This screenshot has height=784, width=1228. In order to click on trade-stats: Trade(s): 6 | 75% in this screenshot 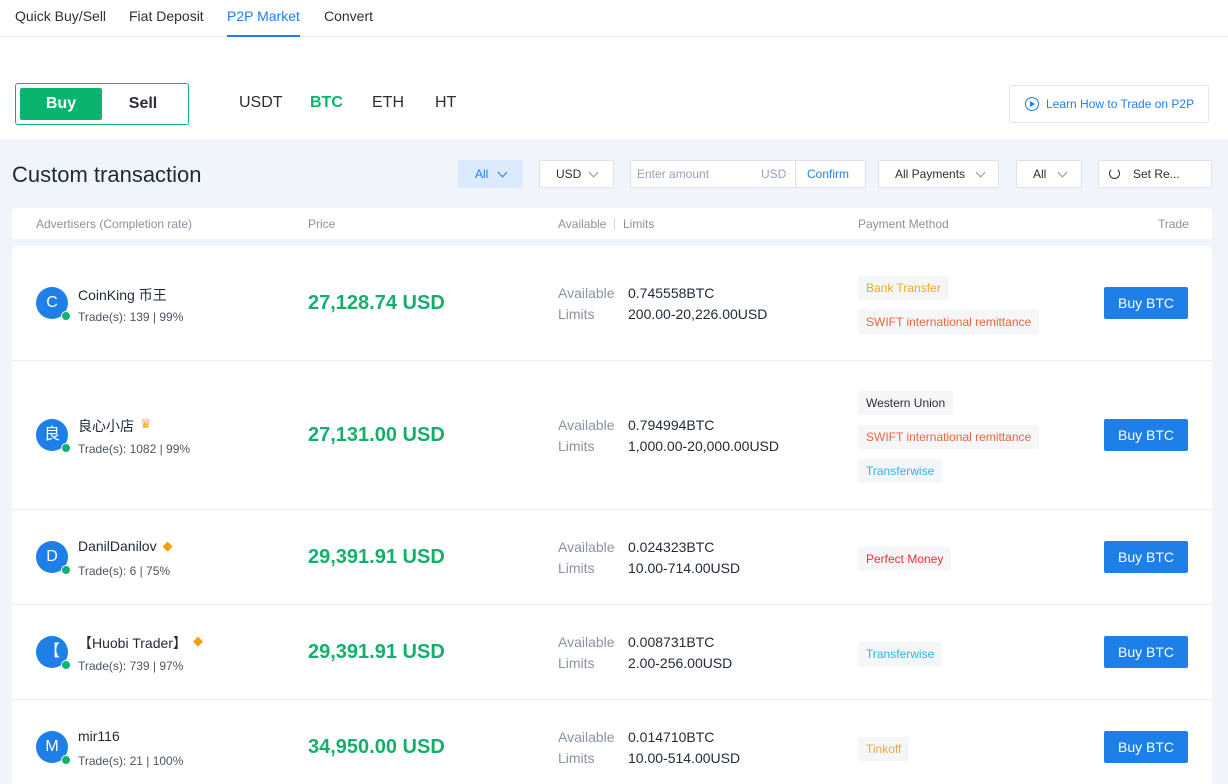, I will do `click(124, 571)`.